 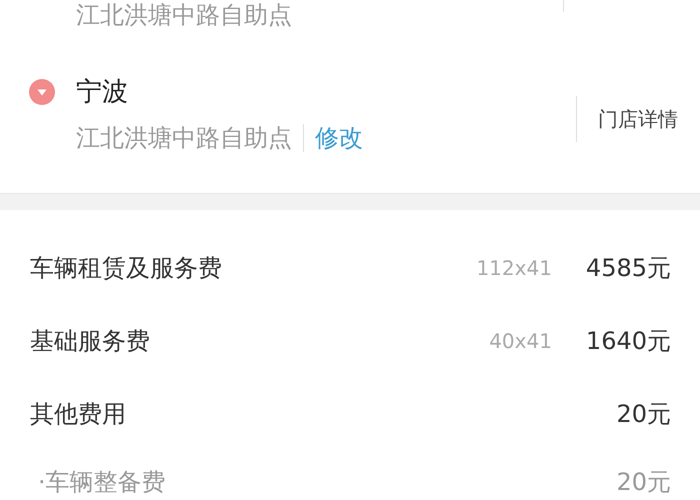 What do you see at coordinates (520, 341) in the screenshot?
I see `fee-quantity: 40x41` at bounding box center [520, 341].